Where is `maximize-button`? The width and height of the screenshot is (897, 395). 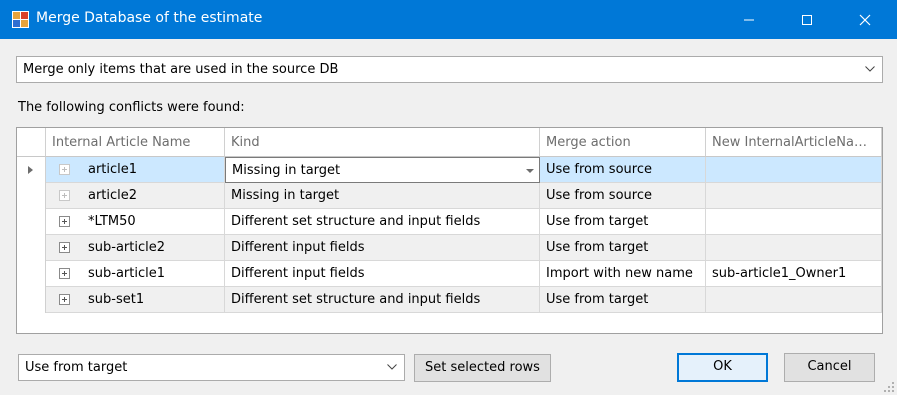 maximize-button is located at coordinates (807, 19).